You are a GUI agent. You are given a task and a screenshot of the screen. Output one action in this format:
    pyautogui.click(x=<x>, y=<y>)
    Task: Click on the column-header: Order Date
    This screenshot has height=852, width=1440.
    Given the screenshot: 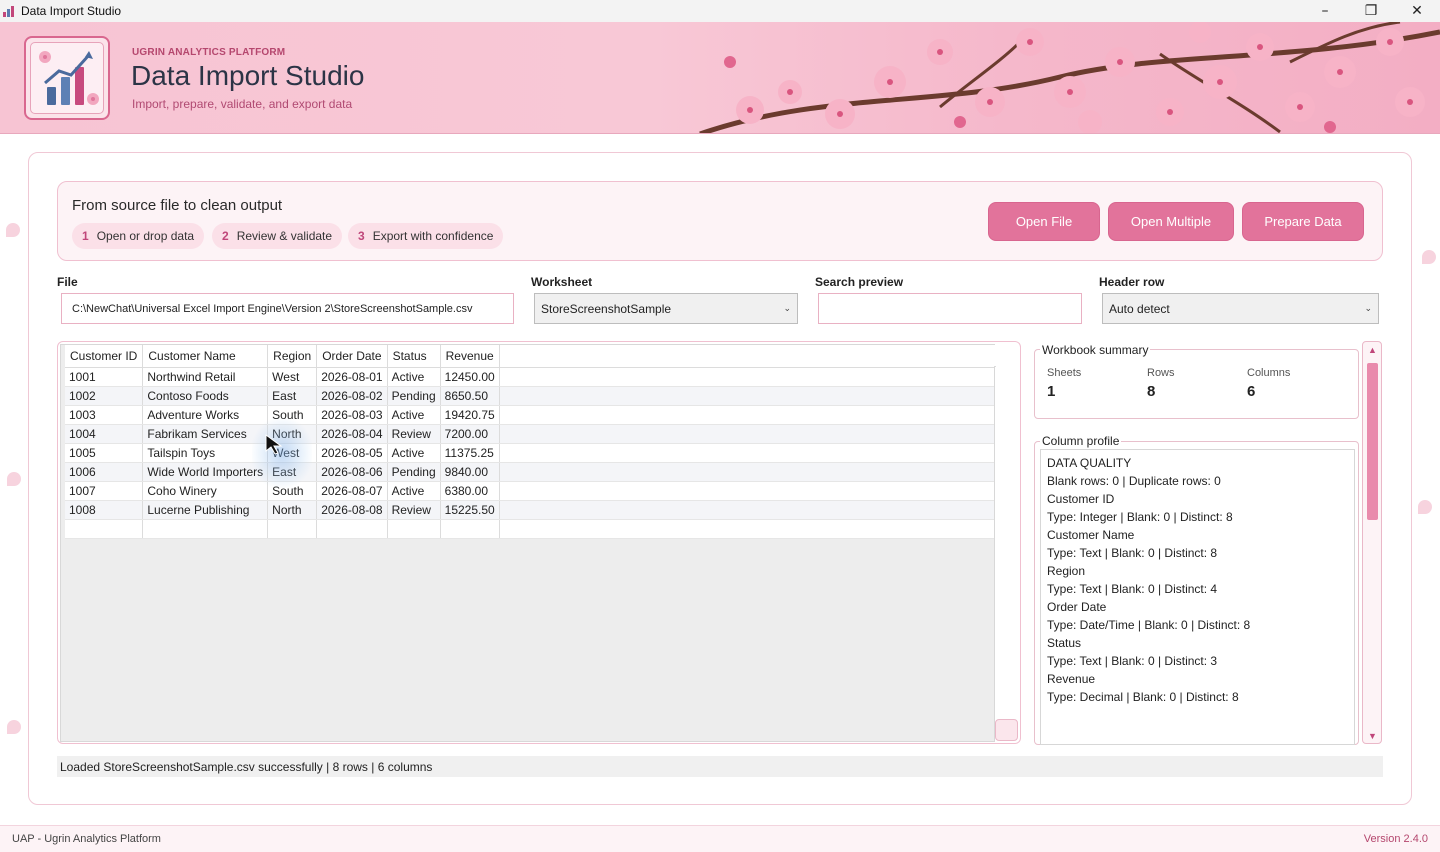 What is the action you would take?
    pyautogui.click(x=352, y=356)
    